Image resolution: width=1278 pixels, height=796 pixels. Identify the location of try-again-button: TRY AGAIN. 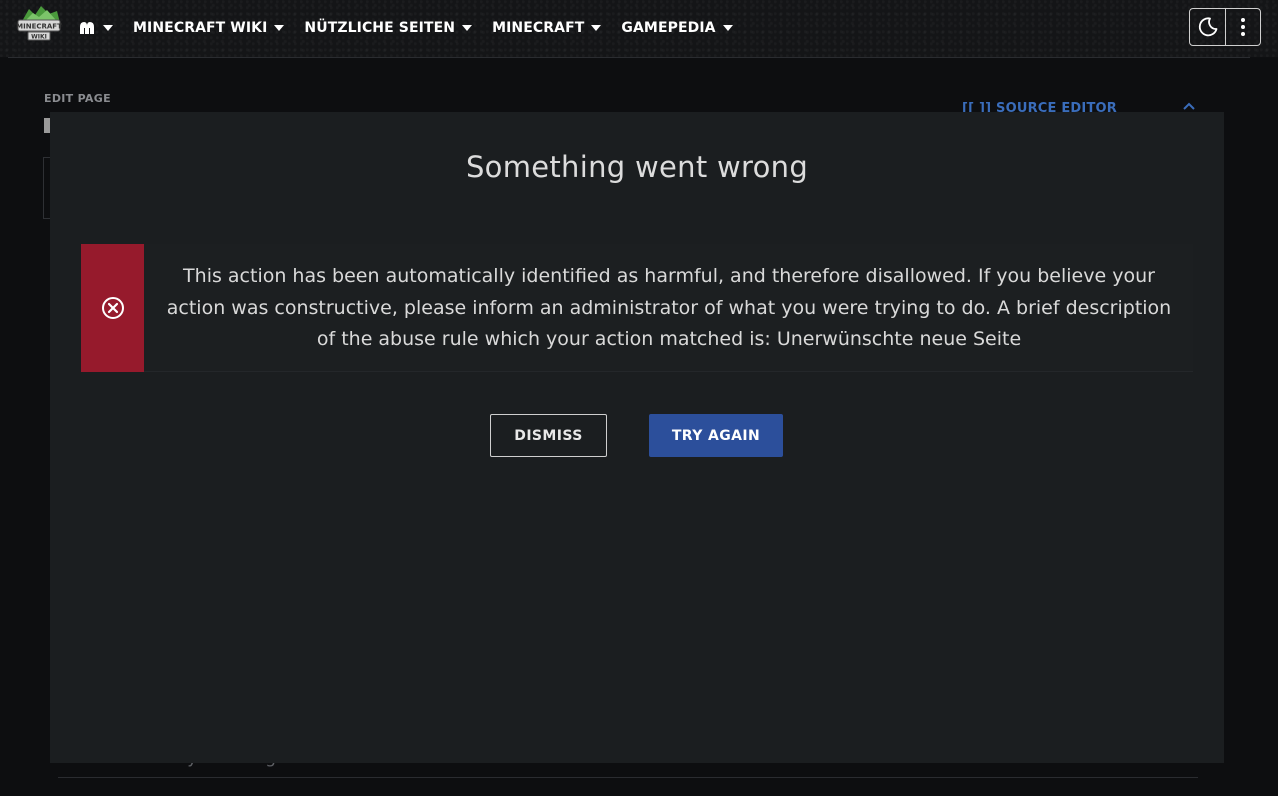
(716, 435).